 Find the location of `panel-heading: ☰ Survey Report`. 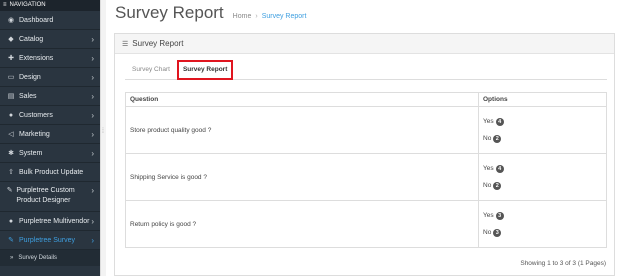

panel-heading: ☰ Survey Report is located at coordinates (364, 44).